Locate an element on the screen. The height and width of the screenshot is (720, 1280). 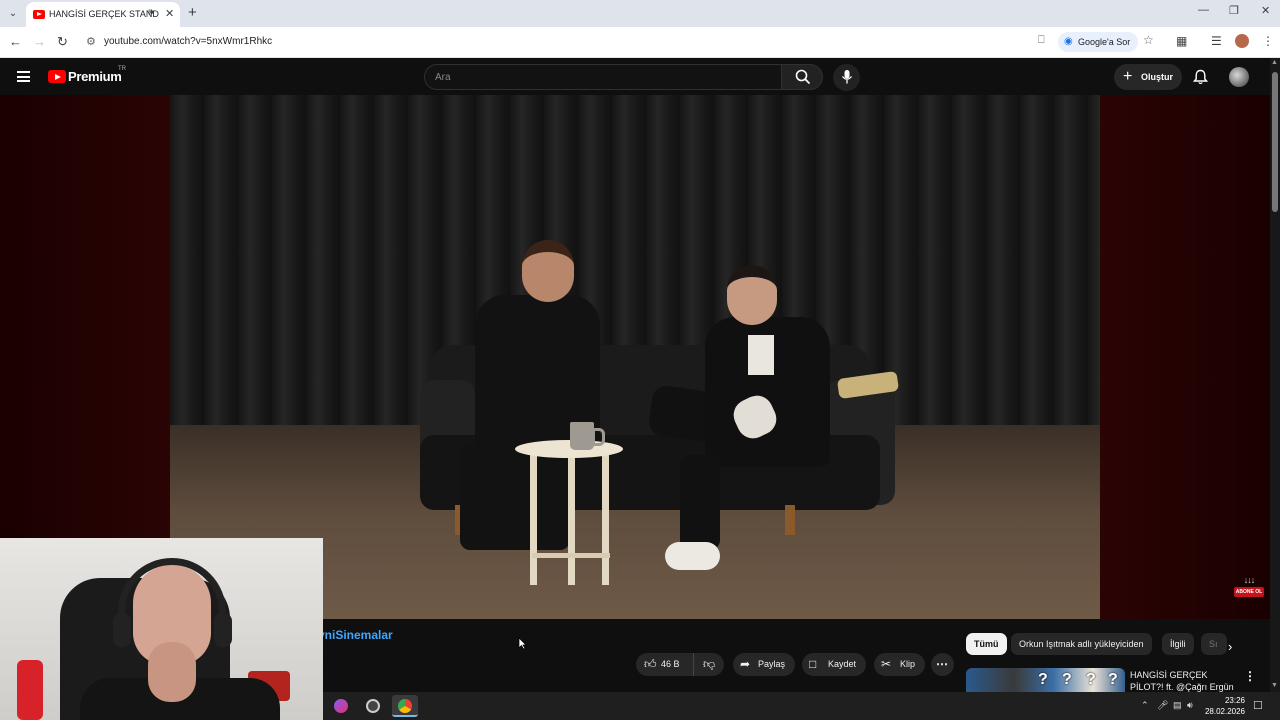
system-clock: 23:26 28.02.2026 is located at coordinates (1223, 706).